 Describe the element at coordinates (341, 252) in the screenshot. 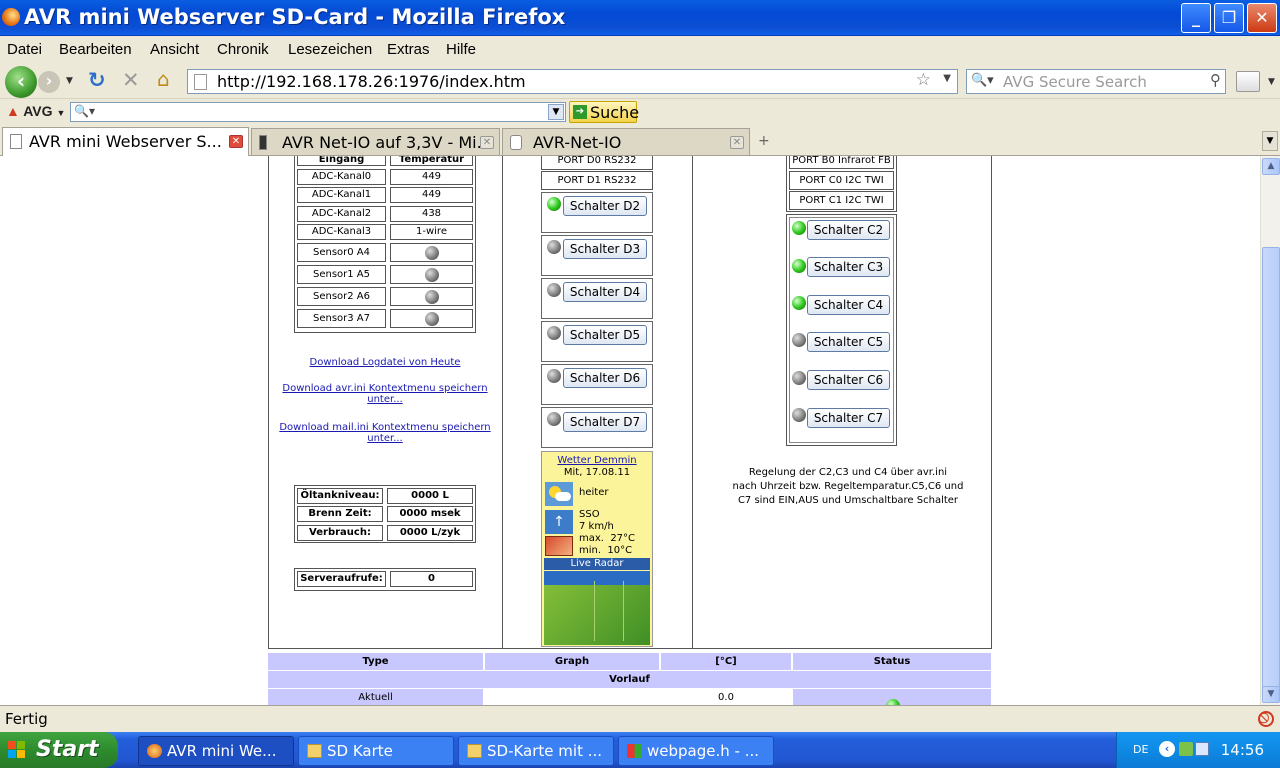

I see `sensor-label: Sensor0 A4` at that location.